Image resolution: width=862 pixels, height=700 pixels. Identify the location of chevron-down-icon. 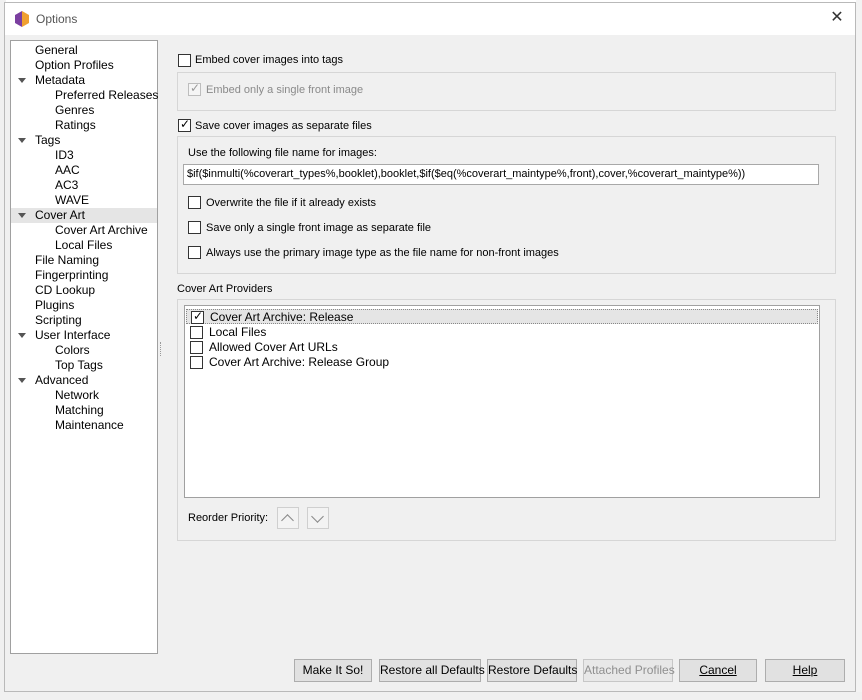
(317, 516).